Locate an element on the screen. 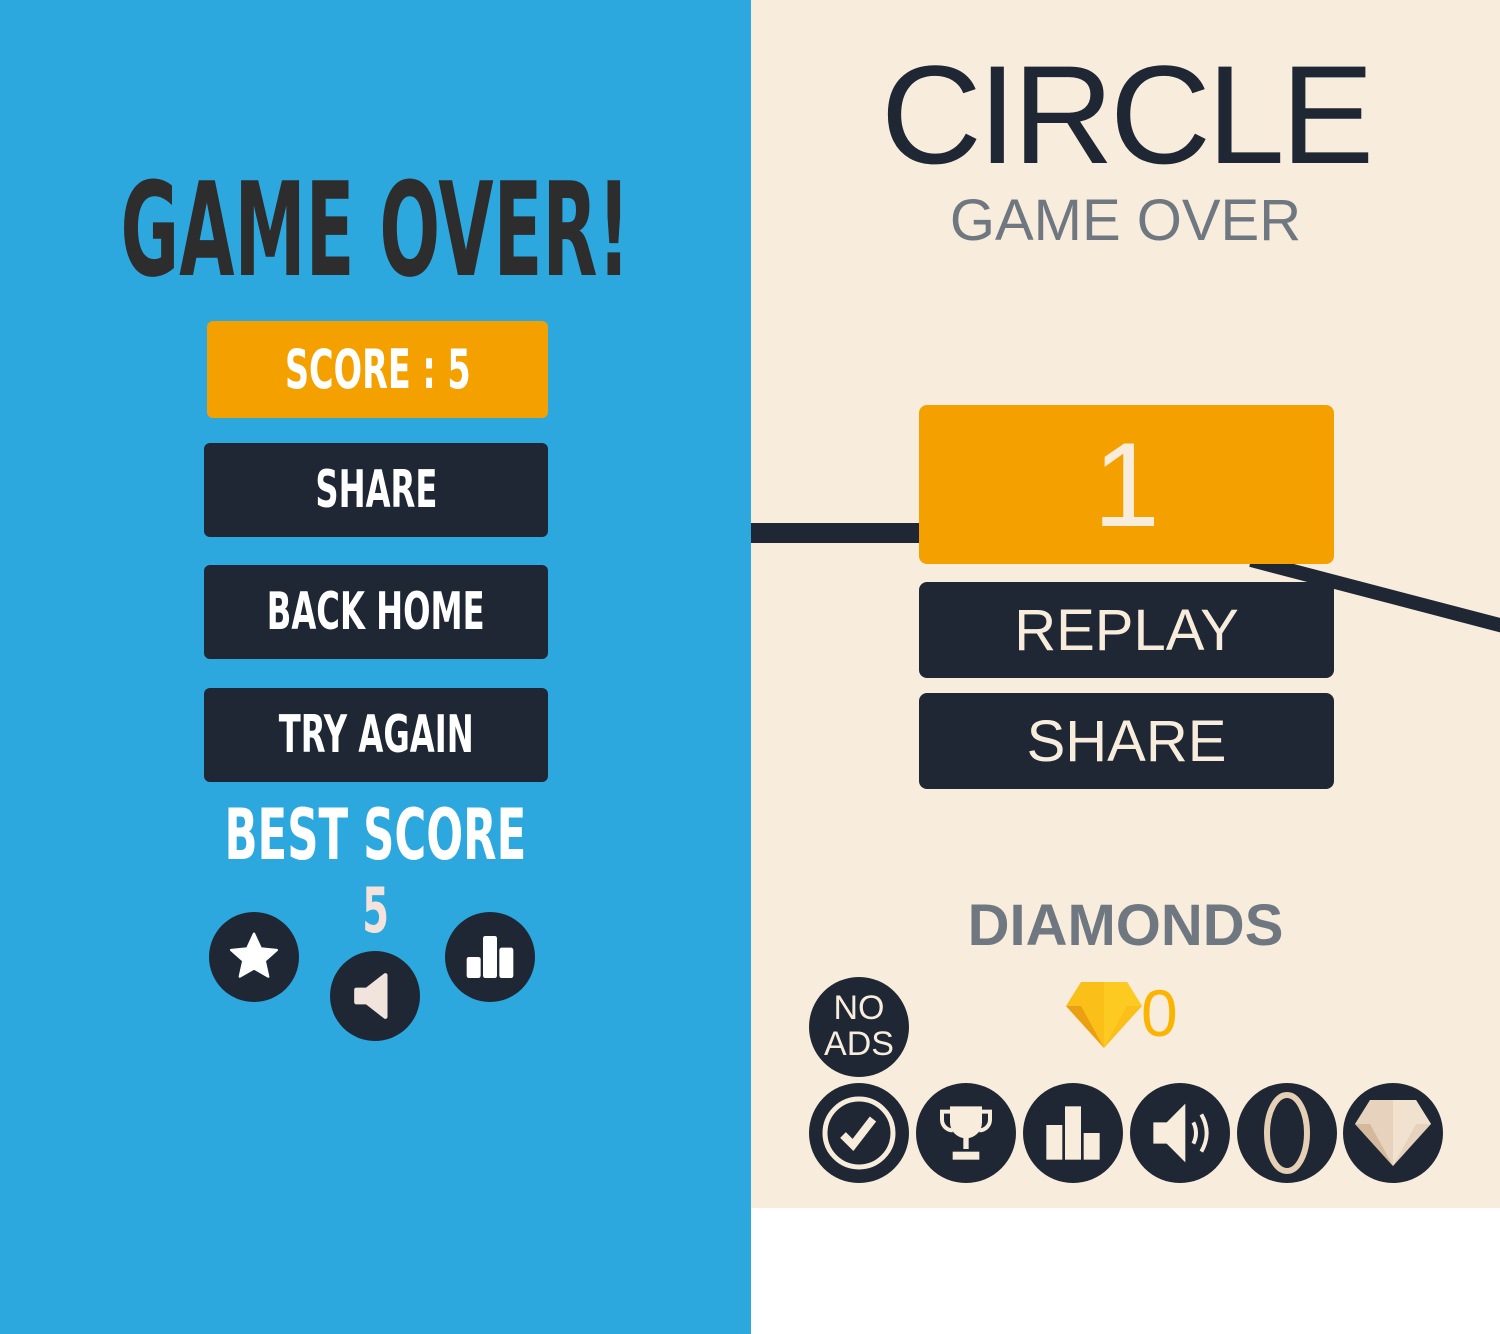  diamonds-label: DIAMONDS is located at coordinates (1125, 925).